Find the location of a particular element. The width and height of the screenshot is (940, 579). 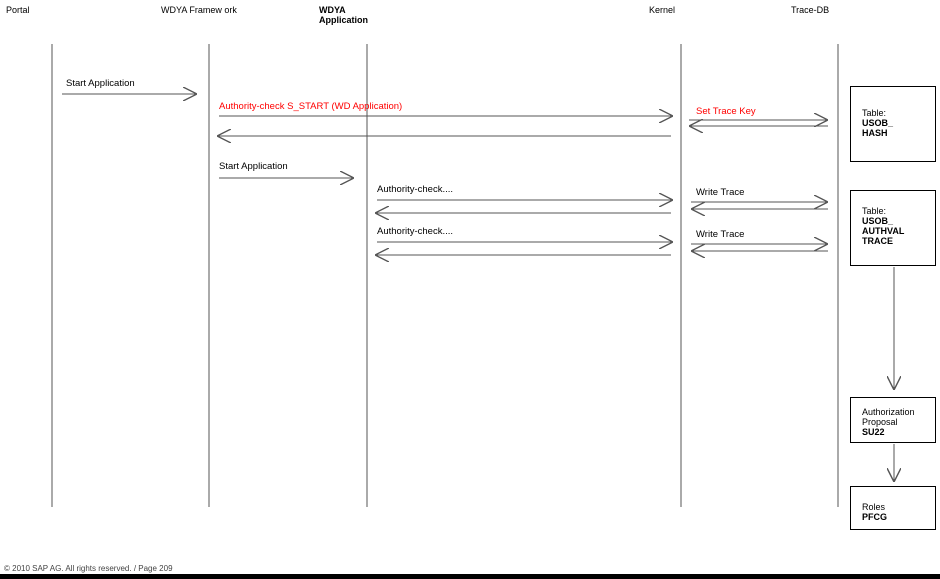

pfcg-name: PFCG is located at coordinates (875, 517).